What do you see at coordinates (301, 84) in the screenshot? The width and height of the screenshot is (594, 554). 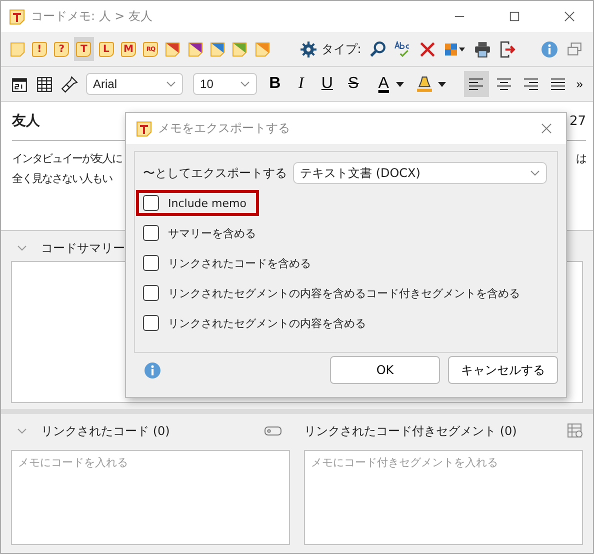 I see `italic-button: I` at bounding box center [301, 84].